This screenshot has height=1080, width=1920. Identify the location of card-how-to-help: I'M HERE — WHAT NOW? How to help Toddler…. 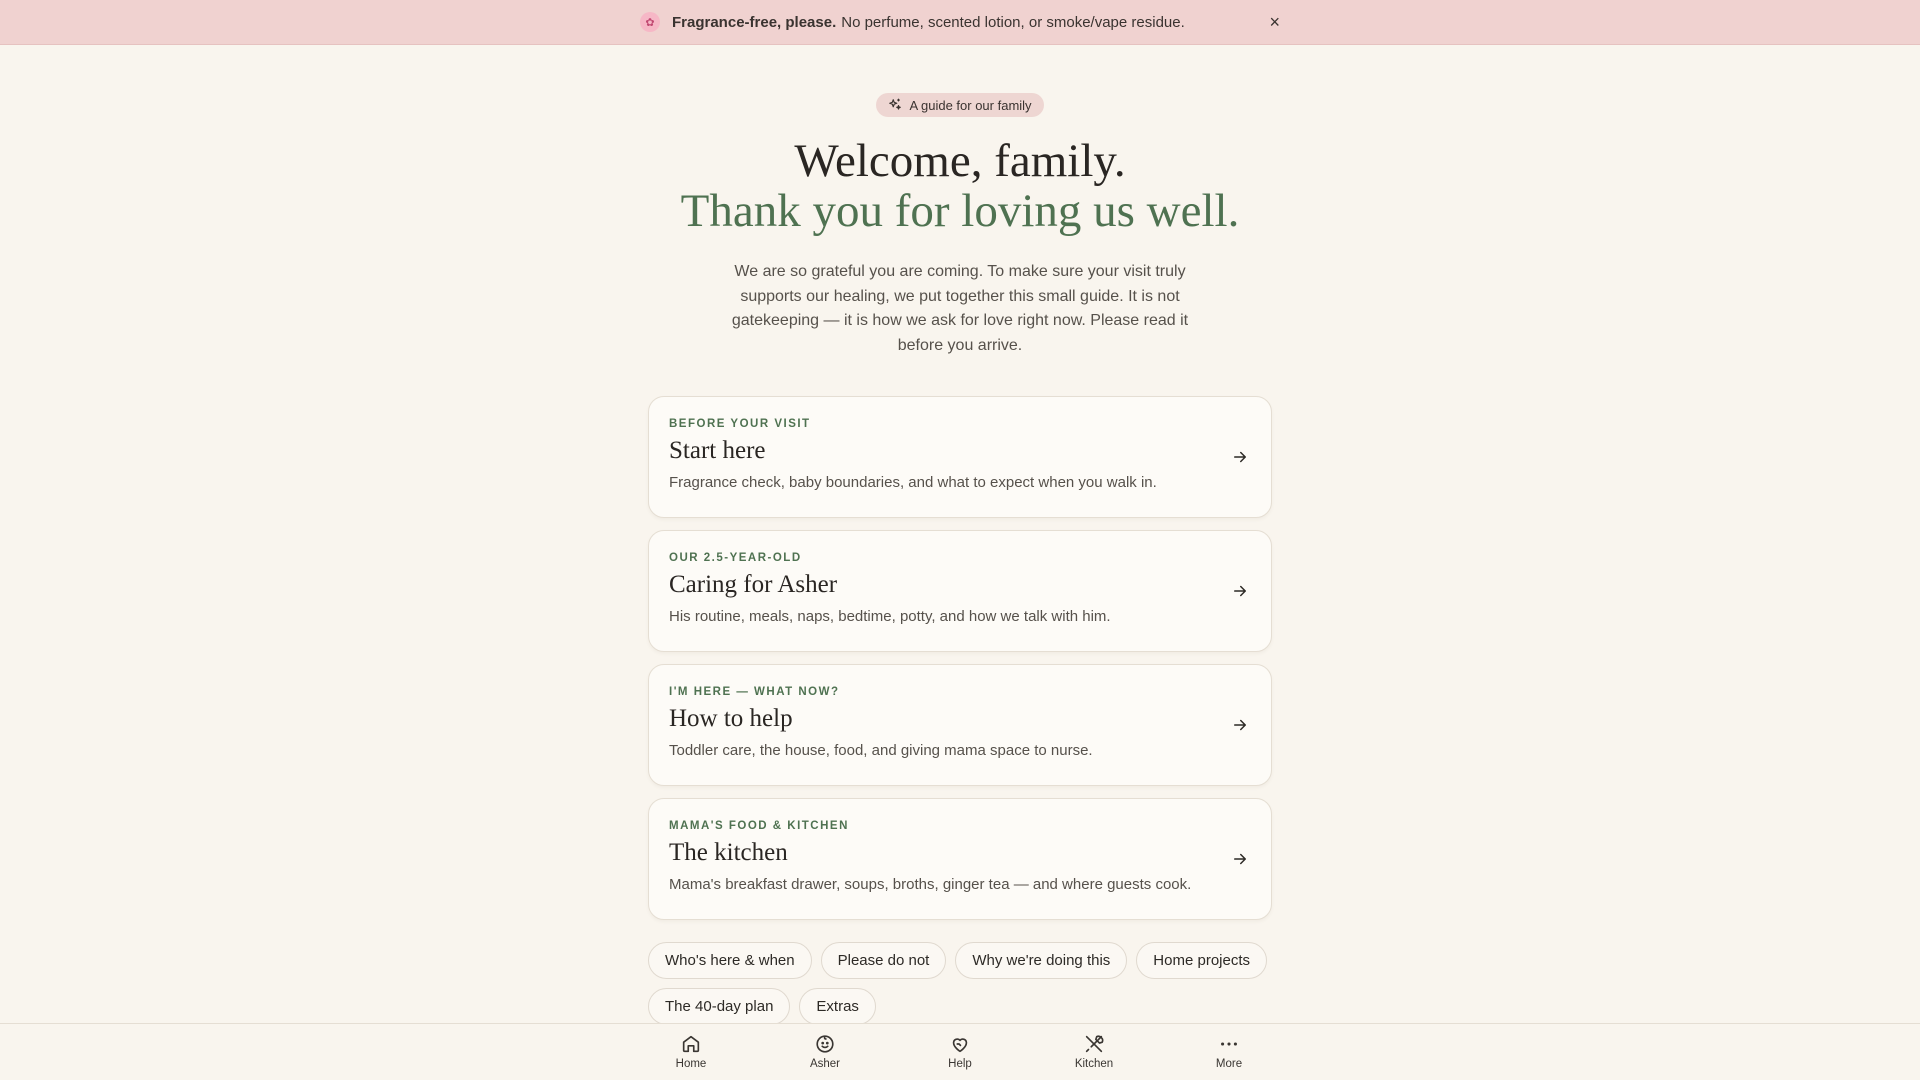
(960, 725).